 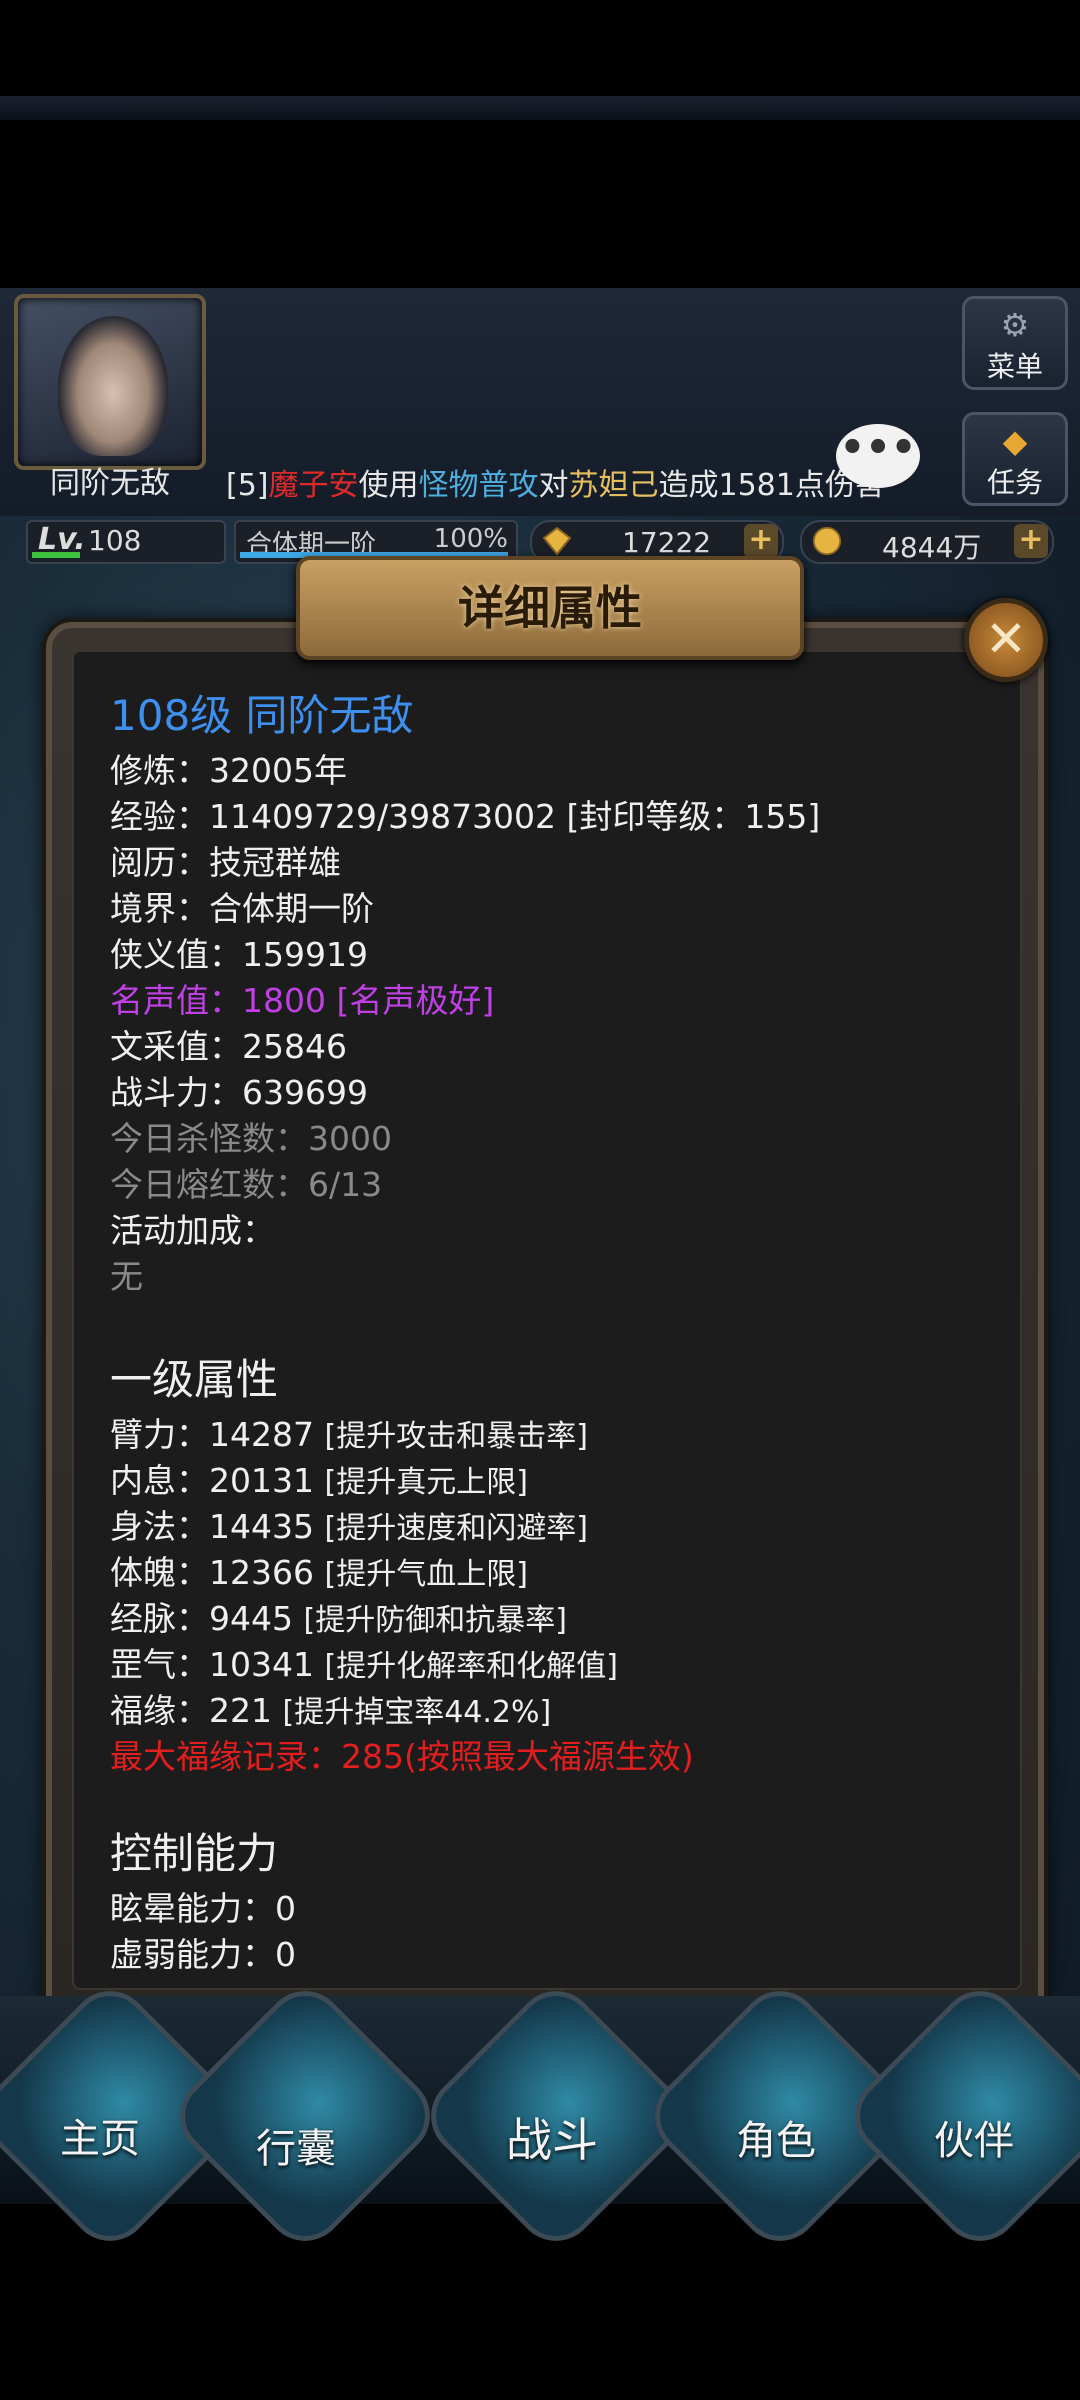 I want to click on info-line: 阅历：技冠群雄, so click(x=225, y=862).